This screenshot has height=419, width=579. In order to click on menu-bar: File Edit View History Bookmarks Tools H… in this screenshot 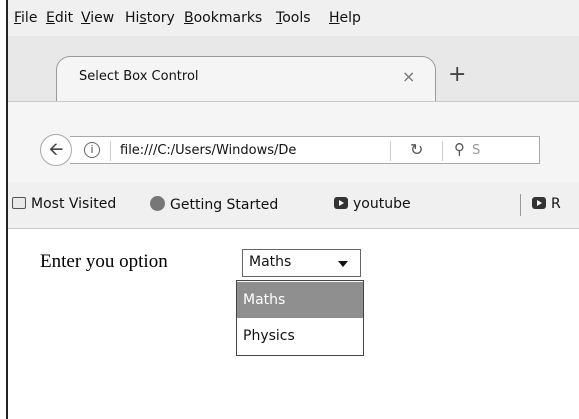, I will do `click(293, 18)`.